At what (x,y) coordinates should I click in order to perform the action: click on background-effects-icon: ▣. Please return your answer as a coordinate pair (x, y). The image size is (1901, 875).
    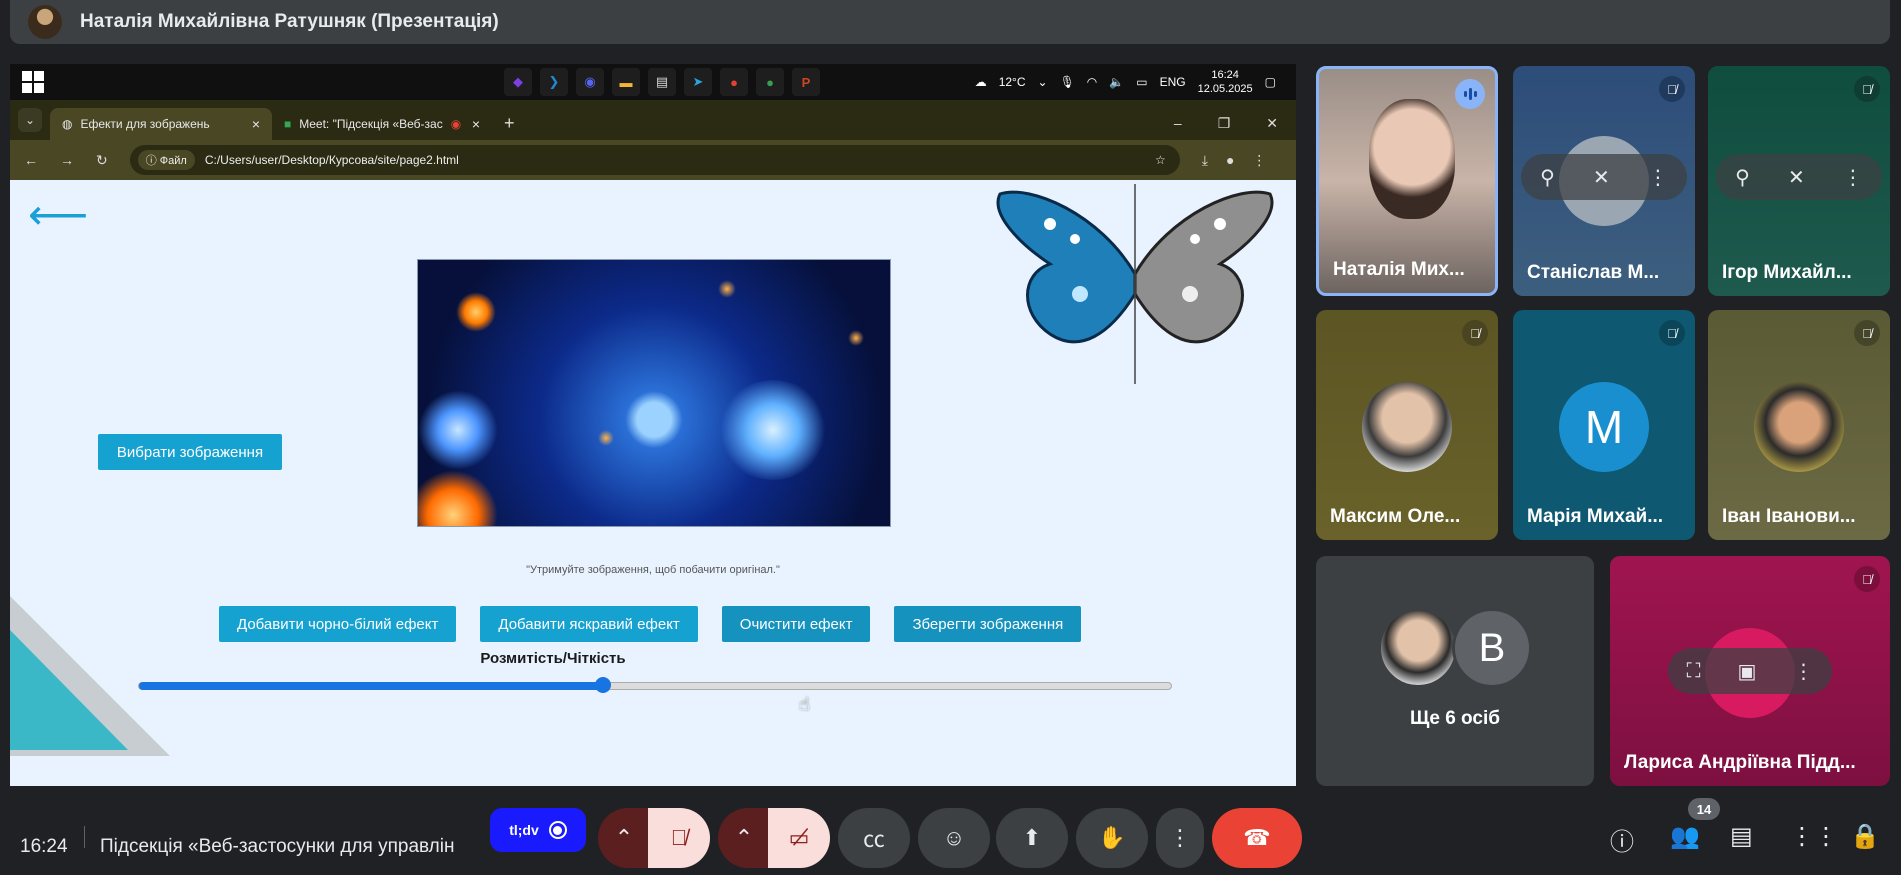
    Looking at the image, I should click on (1747, 671).